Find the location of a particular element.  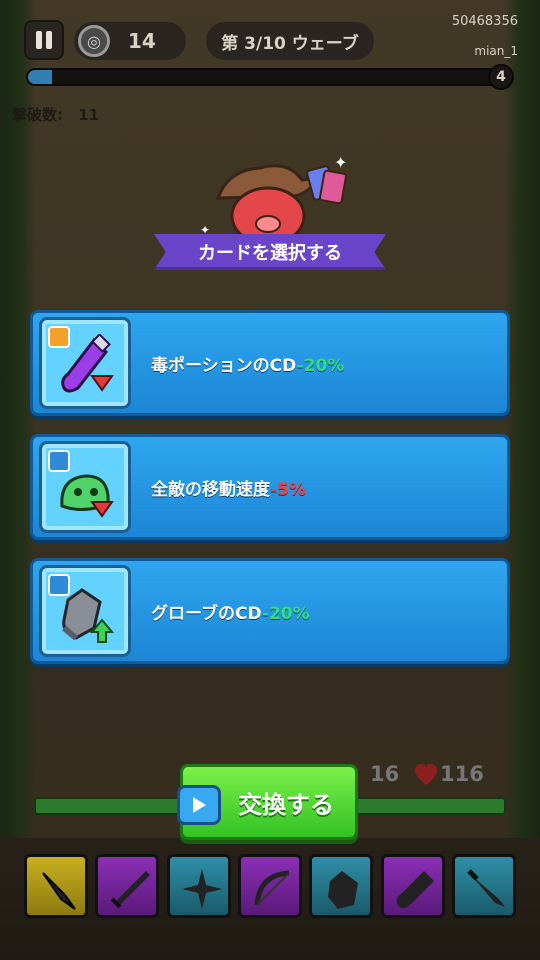

video-ad-icon is located at coordinates (199, 805).